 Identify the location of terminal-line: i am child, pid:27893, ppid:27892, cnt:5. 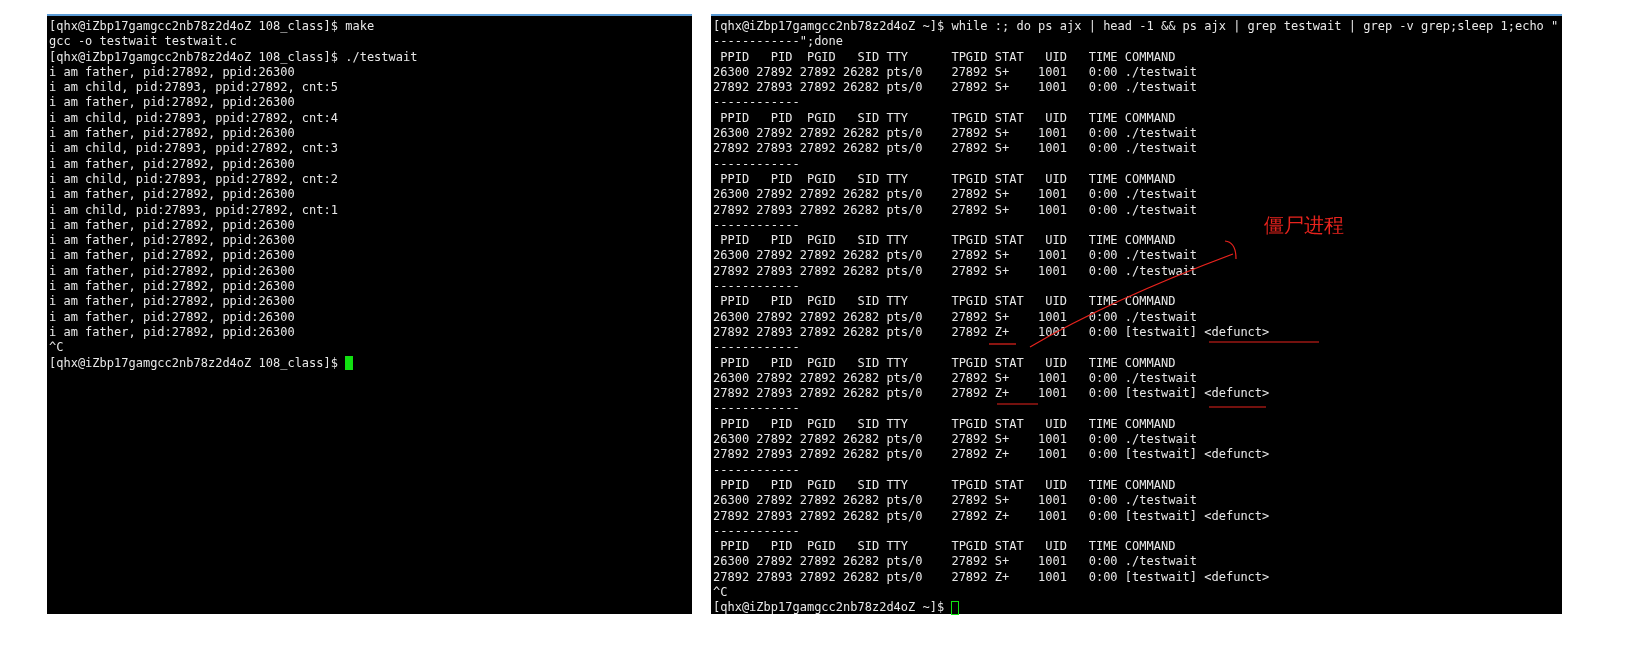
(193, 88).